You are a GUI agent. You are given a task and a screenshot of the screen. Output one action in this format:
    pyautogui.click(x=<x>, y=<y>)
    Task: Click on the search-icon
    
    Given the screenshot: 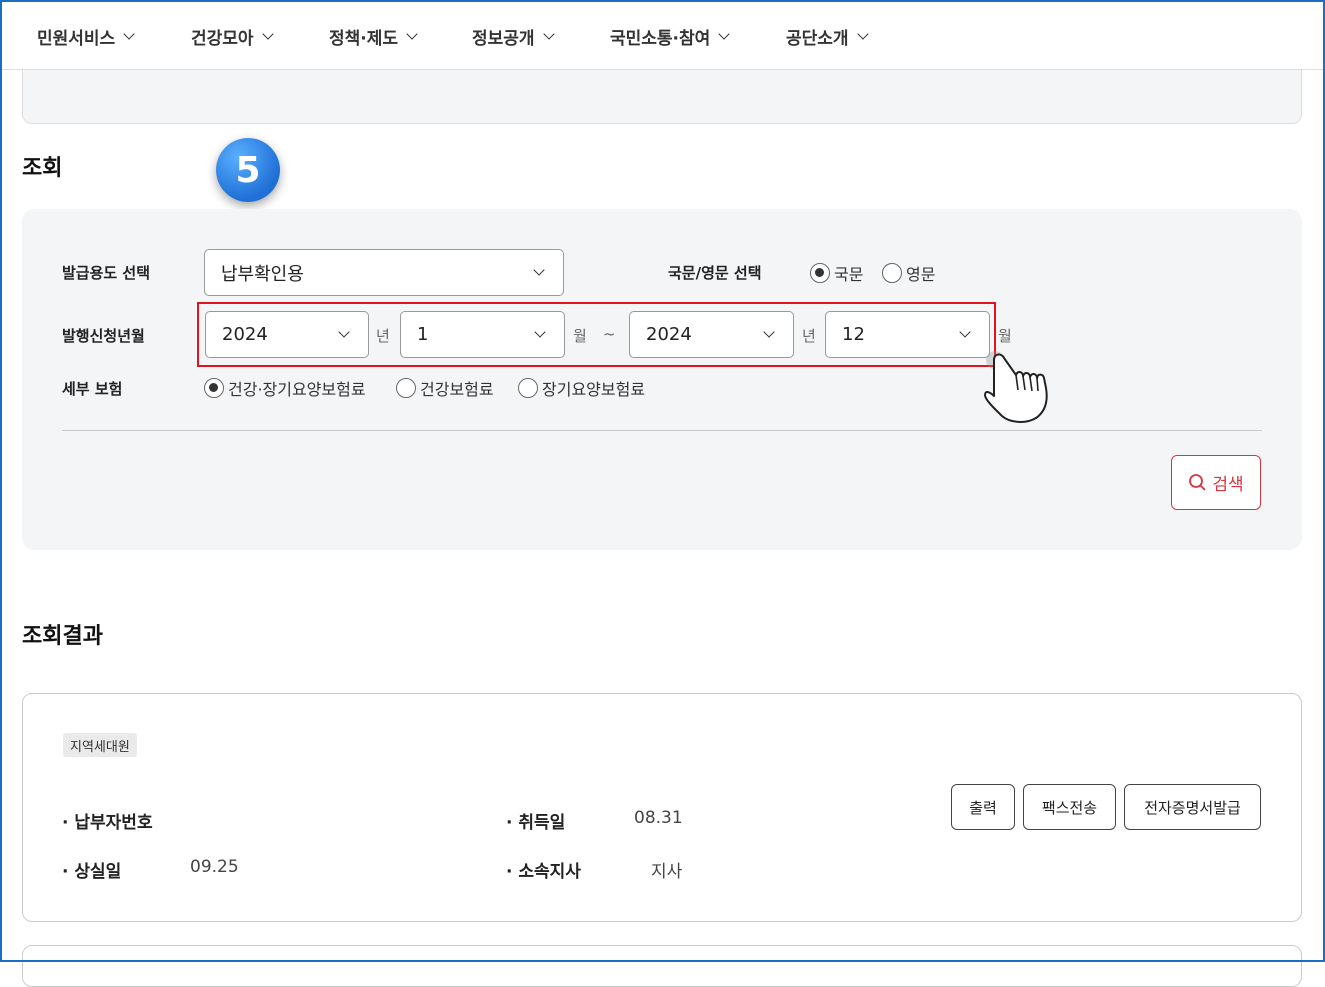 What is the action you would take?
    pyautogui.click(x=1197, y=482)
    